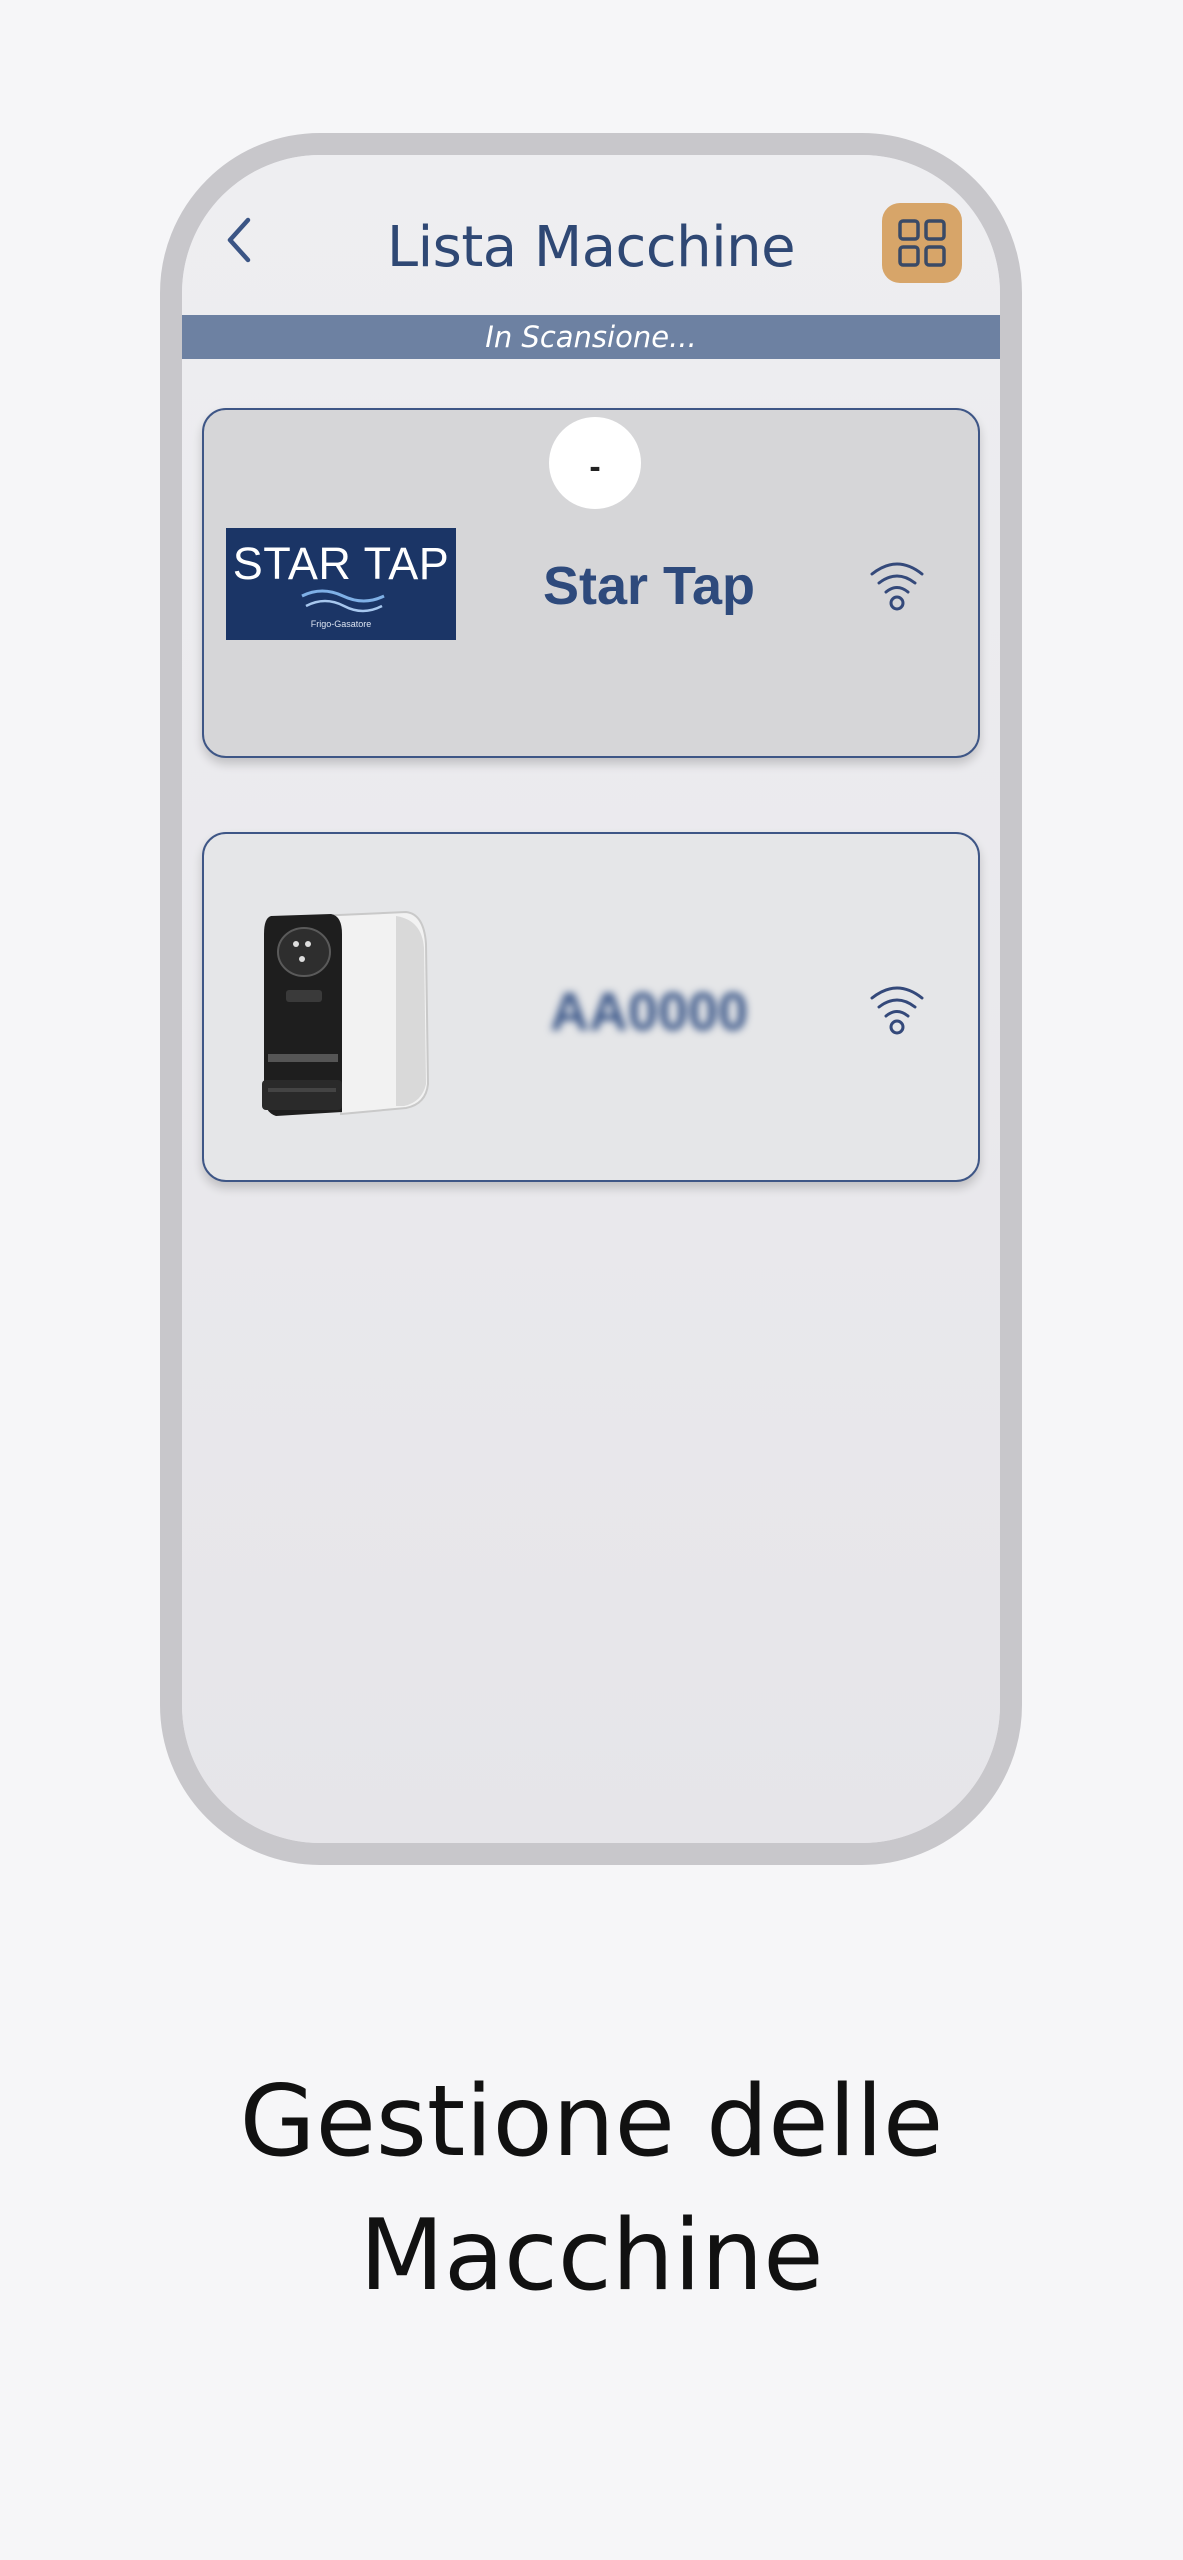 The image size is (1183, 2560). What do you see at coordinates (649, 586) in the screenshot?
I see `machine-name: Star Tap` at bounding box center [649, 586].